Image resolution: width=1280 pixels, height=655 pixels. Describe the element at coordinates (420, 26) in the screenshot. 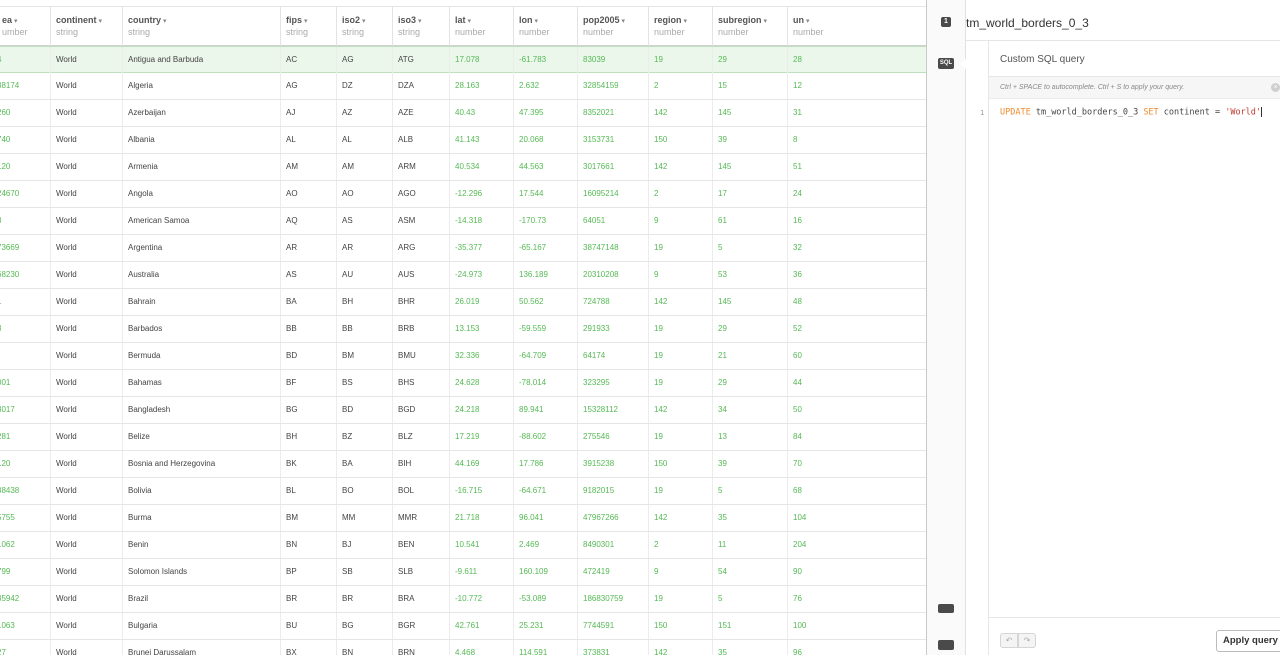

I see `column-header-5: iso3 ▾ string` at that location.